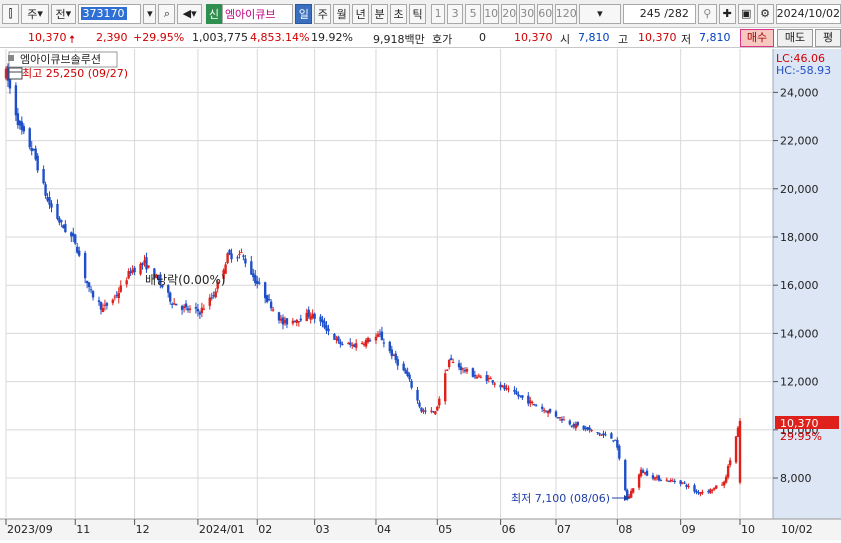 The image size is (841, 543). What do you see at coordinates (566, 13) in the screenshot?
I see `minute-option-120: 120` at bounding box center [566, 13].